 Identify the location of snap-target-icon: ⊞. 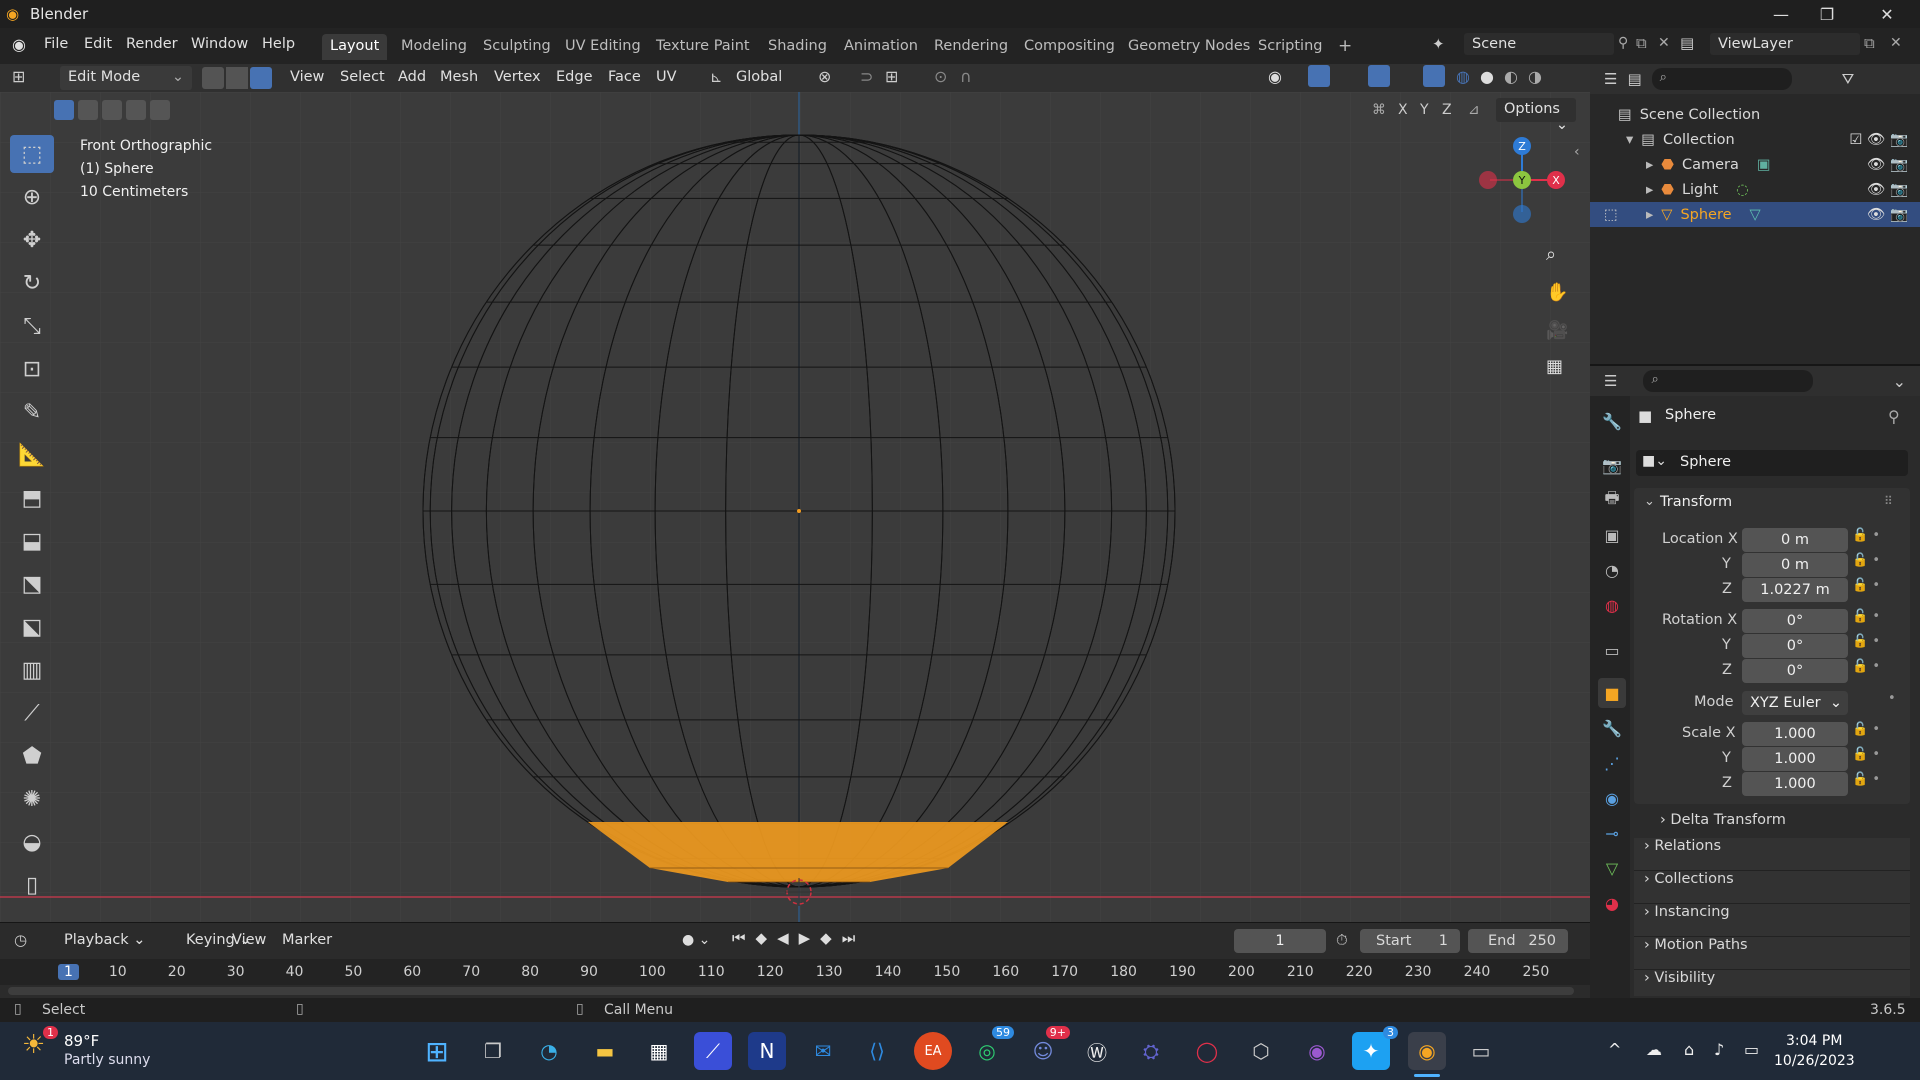
(891, 76).